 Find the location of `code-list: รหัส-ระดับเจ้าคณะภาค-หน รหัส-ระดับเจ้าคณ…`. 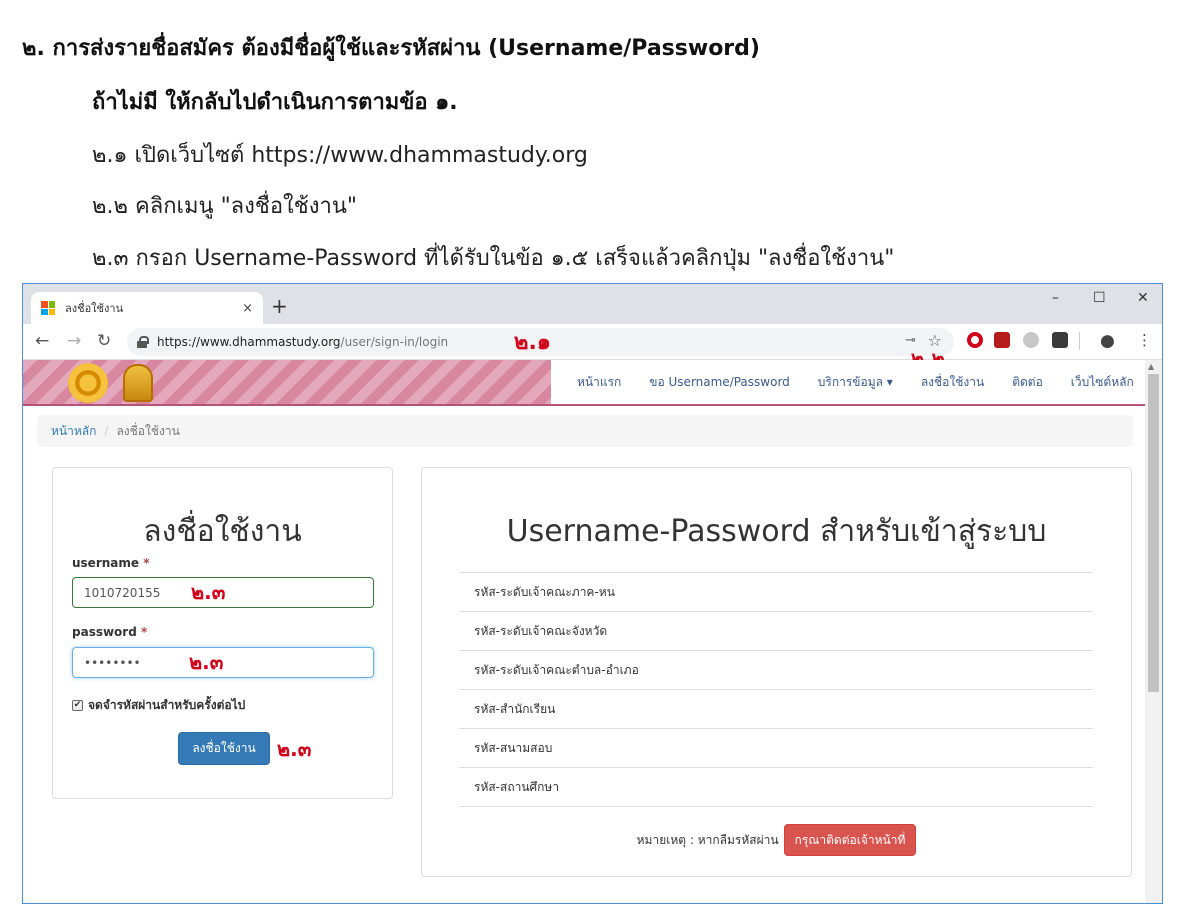

code-list: รหัส-ระดับเจ้าคณะภาค-หน รหัส-ระดับเจ้าคณ… is located at coordinates (776, 689).